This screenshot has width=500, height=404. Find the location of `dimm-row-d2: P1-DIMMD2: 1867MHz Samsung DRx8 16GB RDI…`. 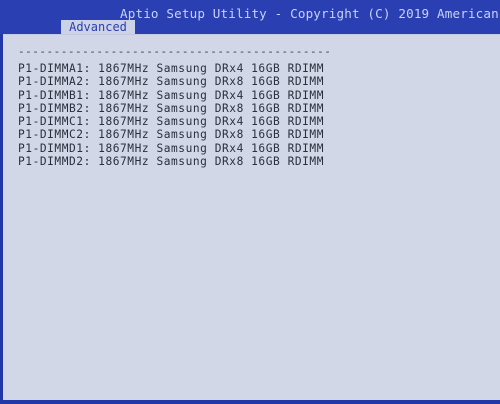

dimm-row-d2: P1-DIMMD2: 1867MHz Samsung DRx8 16GB RDI… is located at coordinates (171, 161).